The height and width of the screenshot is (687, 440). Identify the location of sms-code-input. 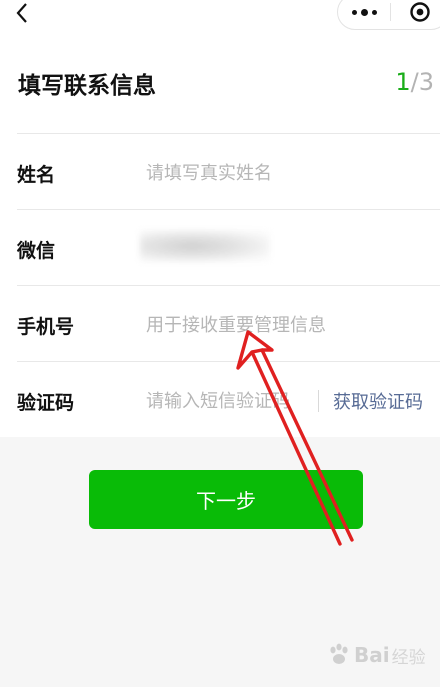
(231, 401).